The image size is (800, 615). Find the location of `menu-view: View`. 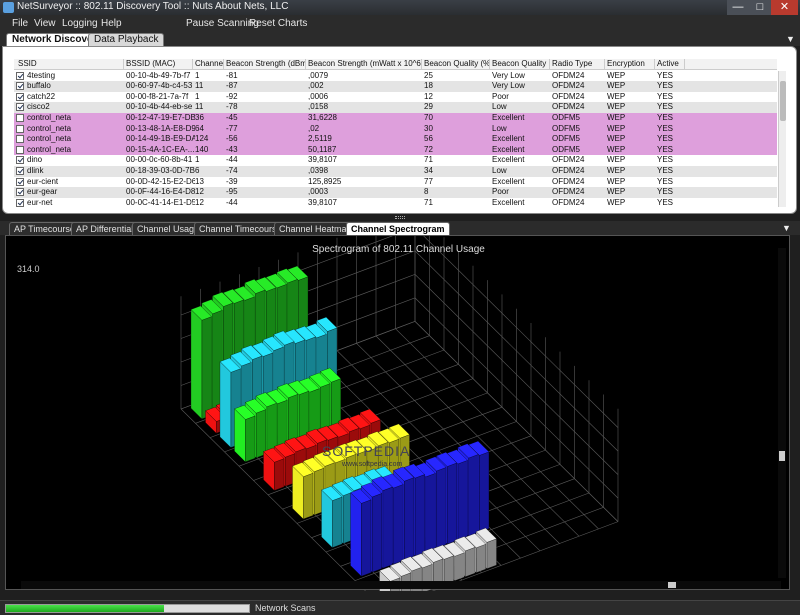

menu-view: View is located at coordinates (45, 23).